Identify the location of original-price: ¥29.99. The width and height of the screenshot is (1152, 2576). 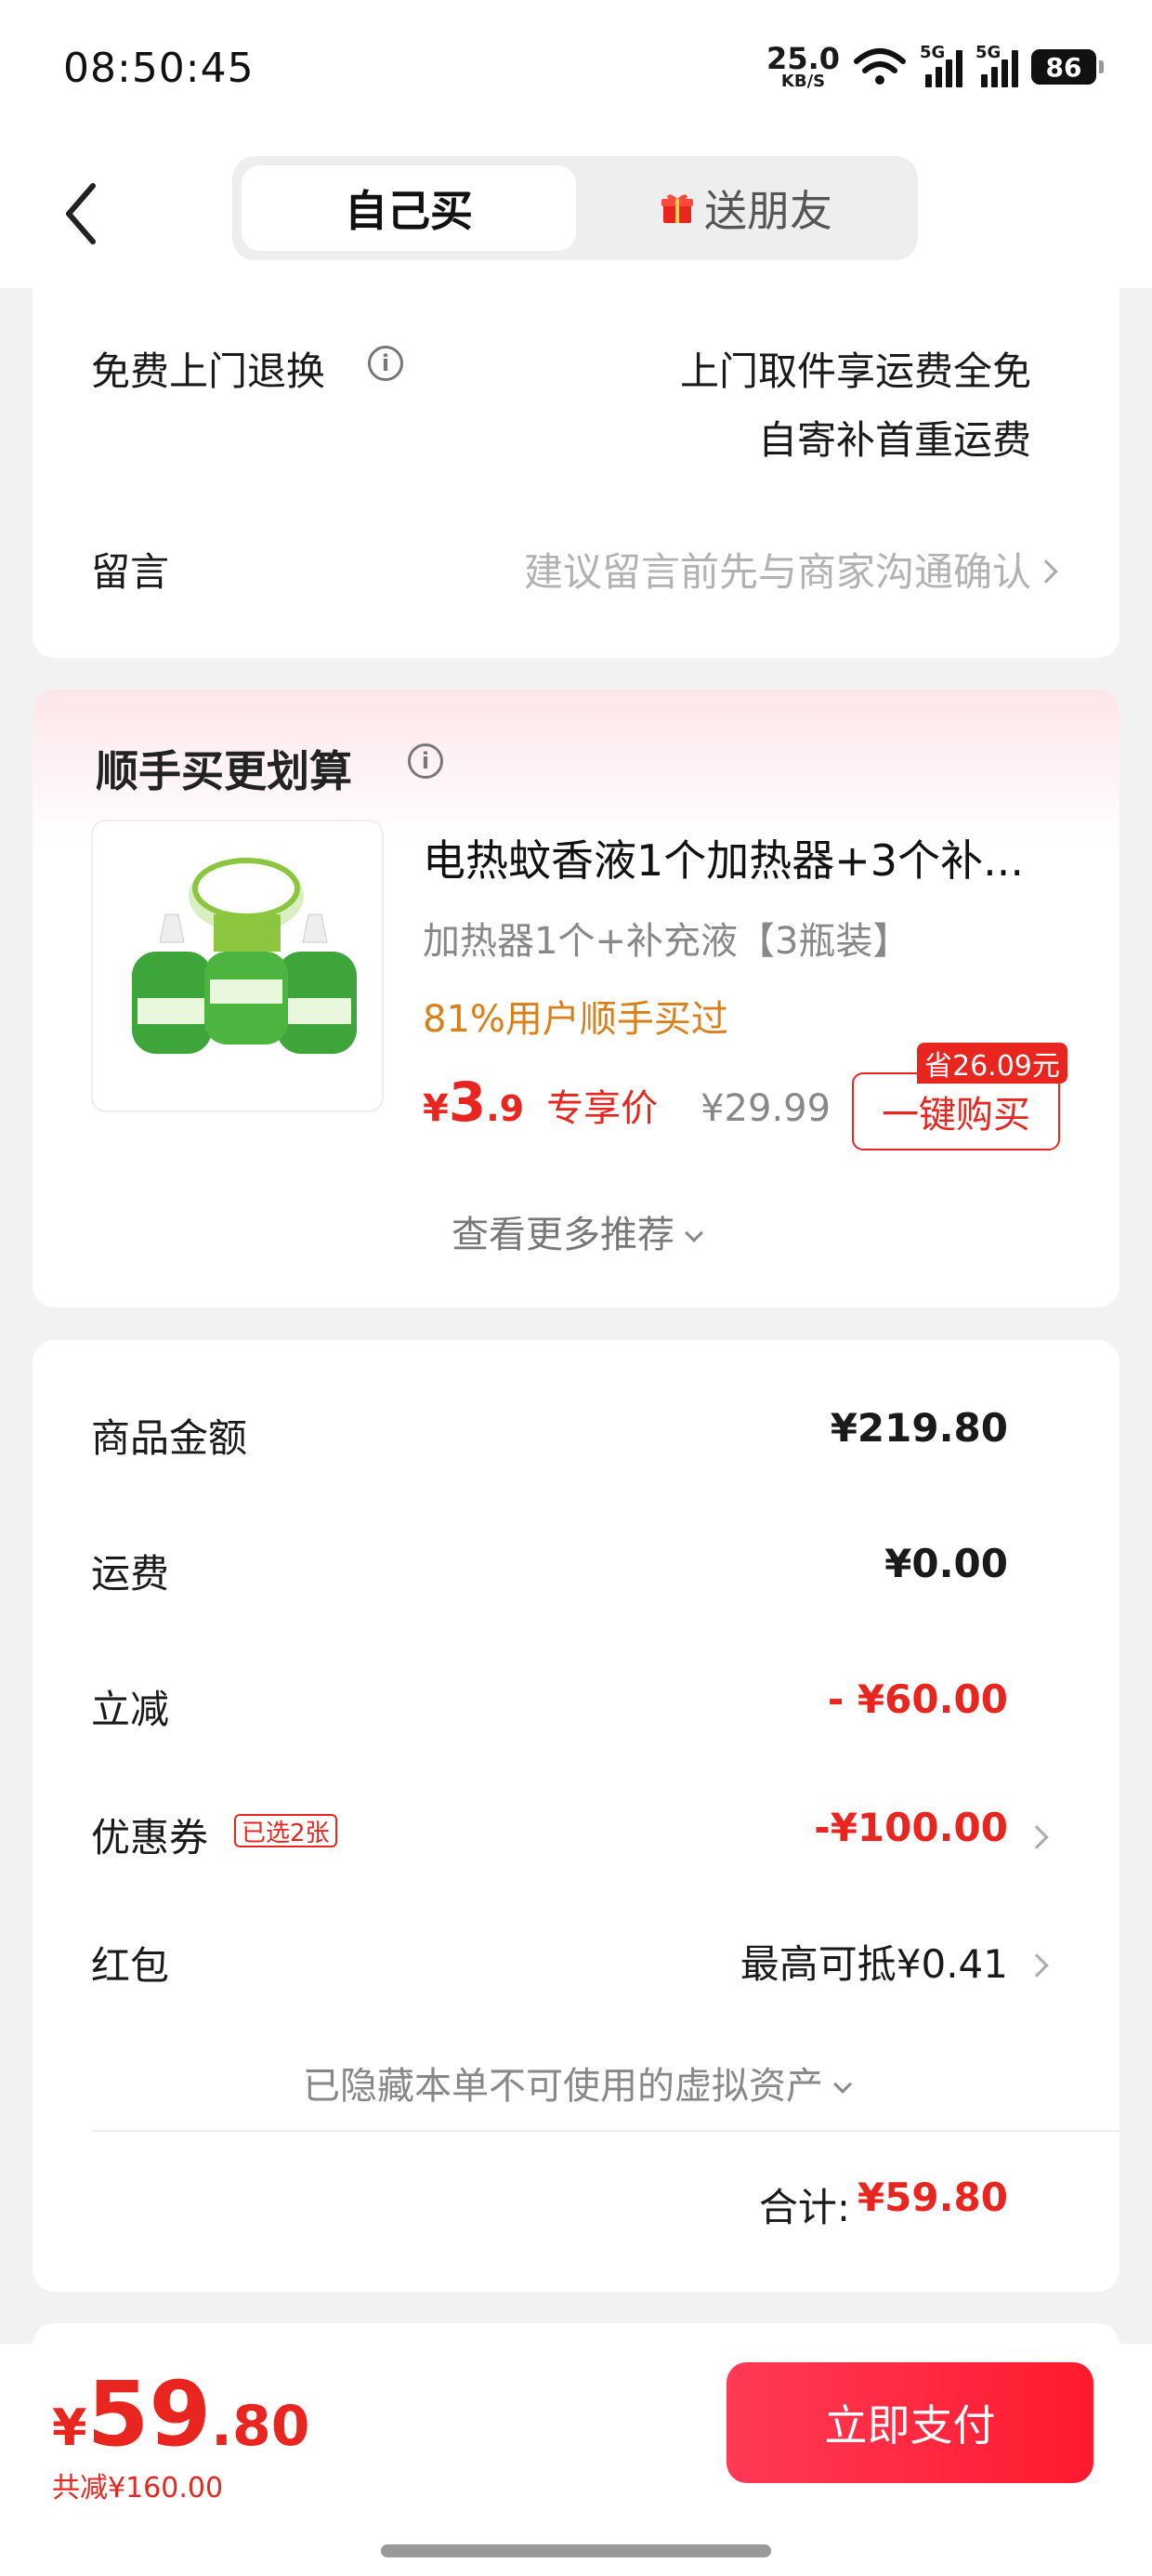
(765, 1108).